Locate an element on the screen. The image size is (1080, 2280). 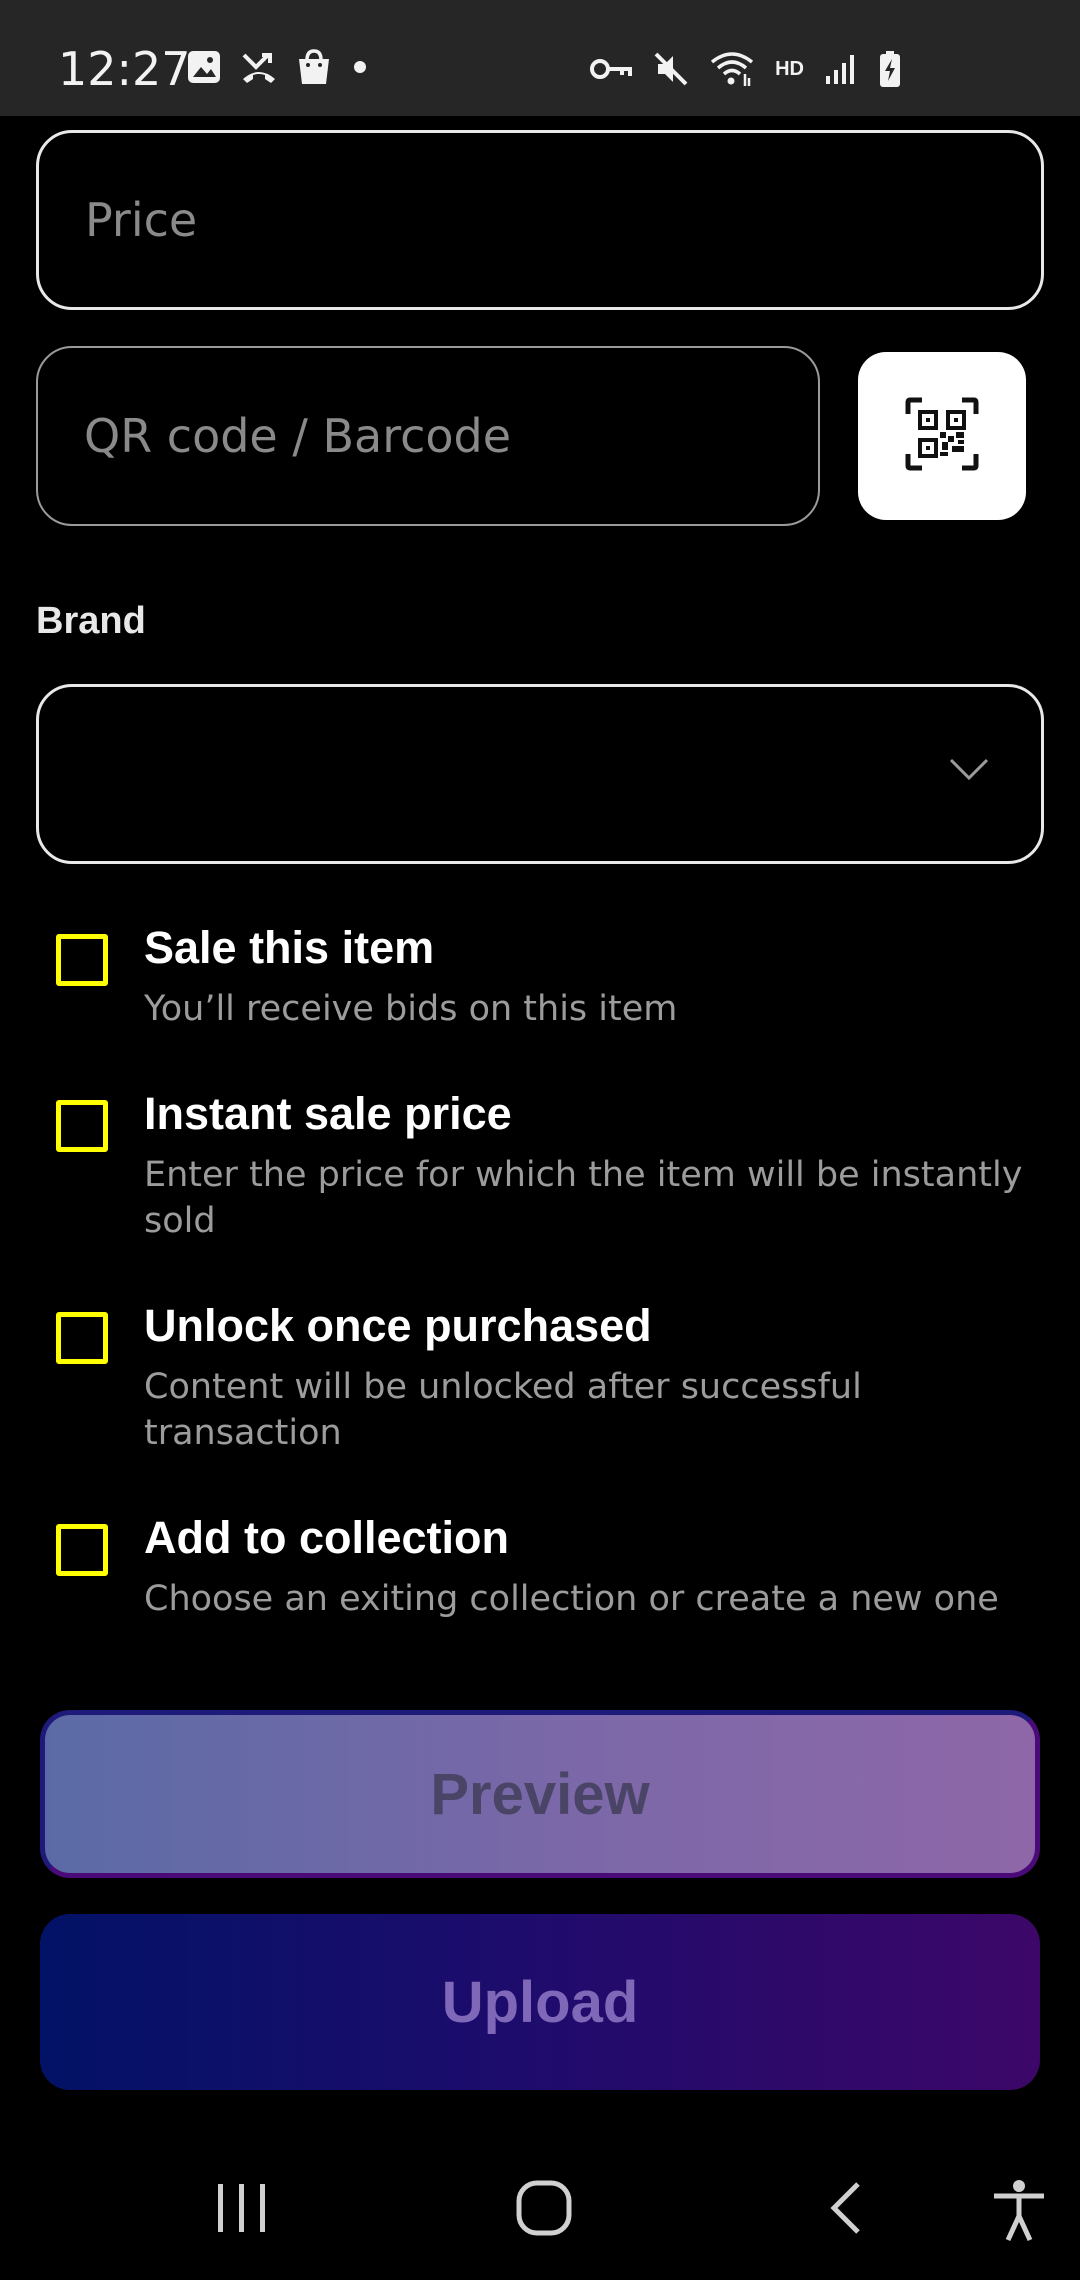
add-collection-checkbox is located at coordinates (82, 1550).